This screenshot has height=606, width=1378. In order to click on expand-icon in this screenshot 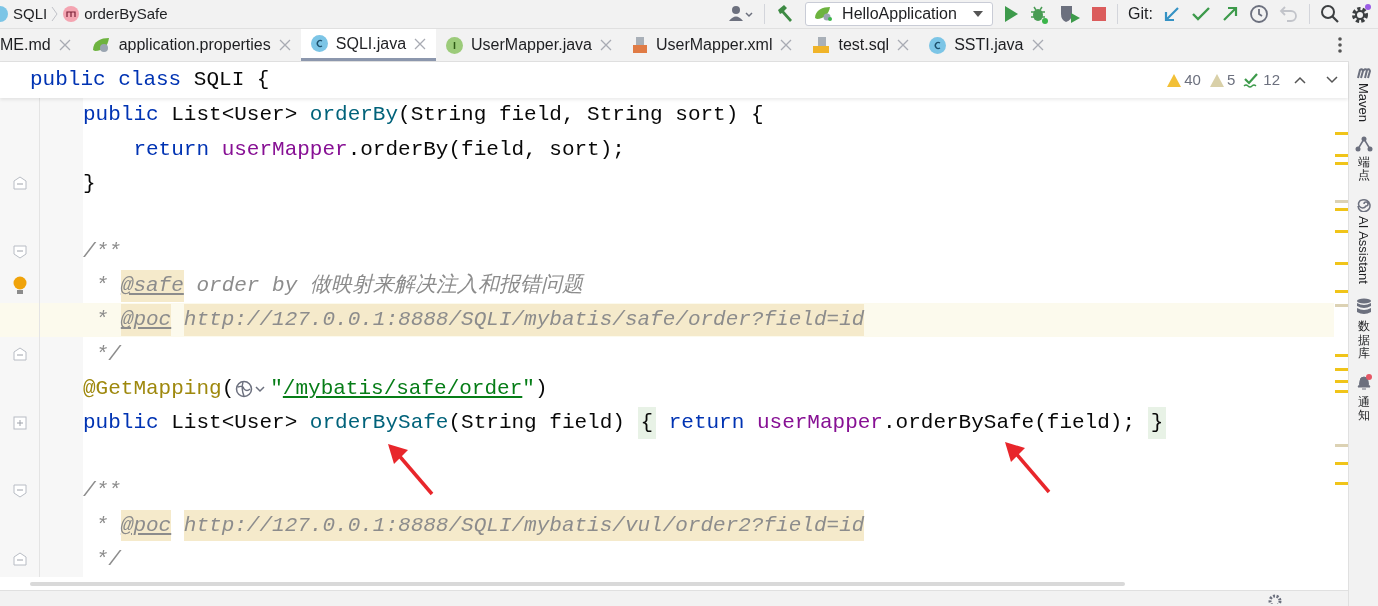, I will do `click(20, 422)`.